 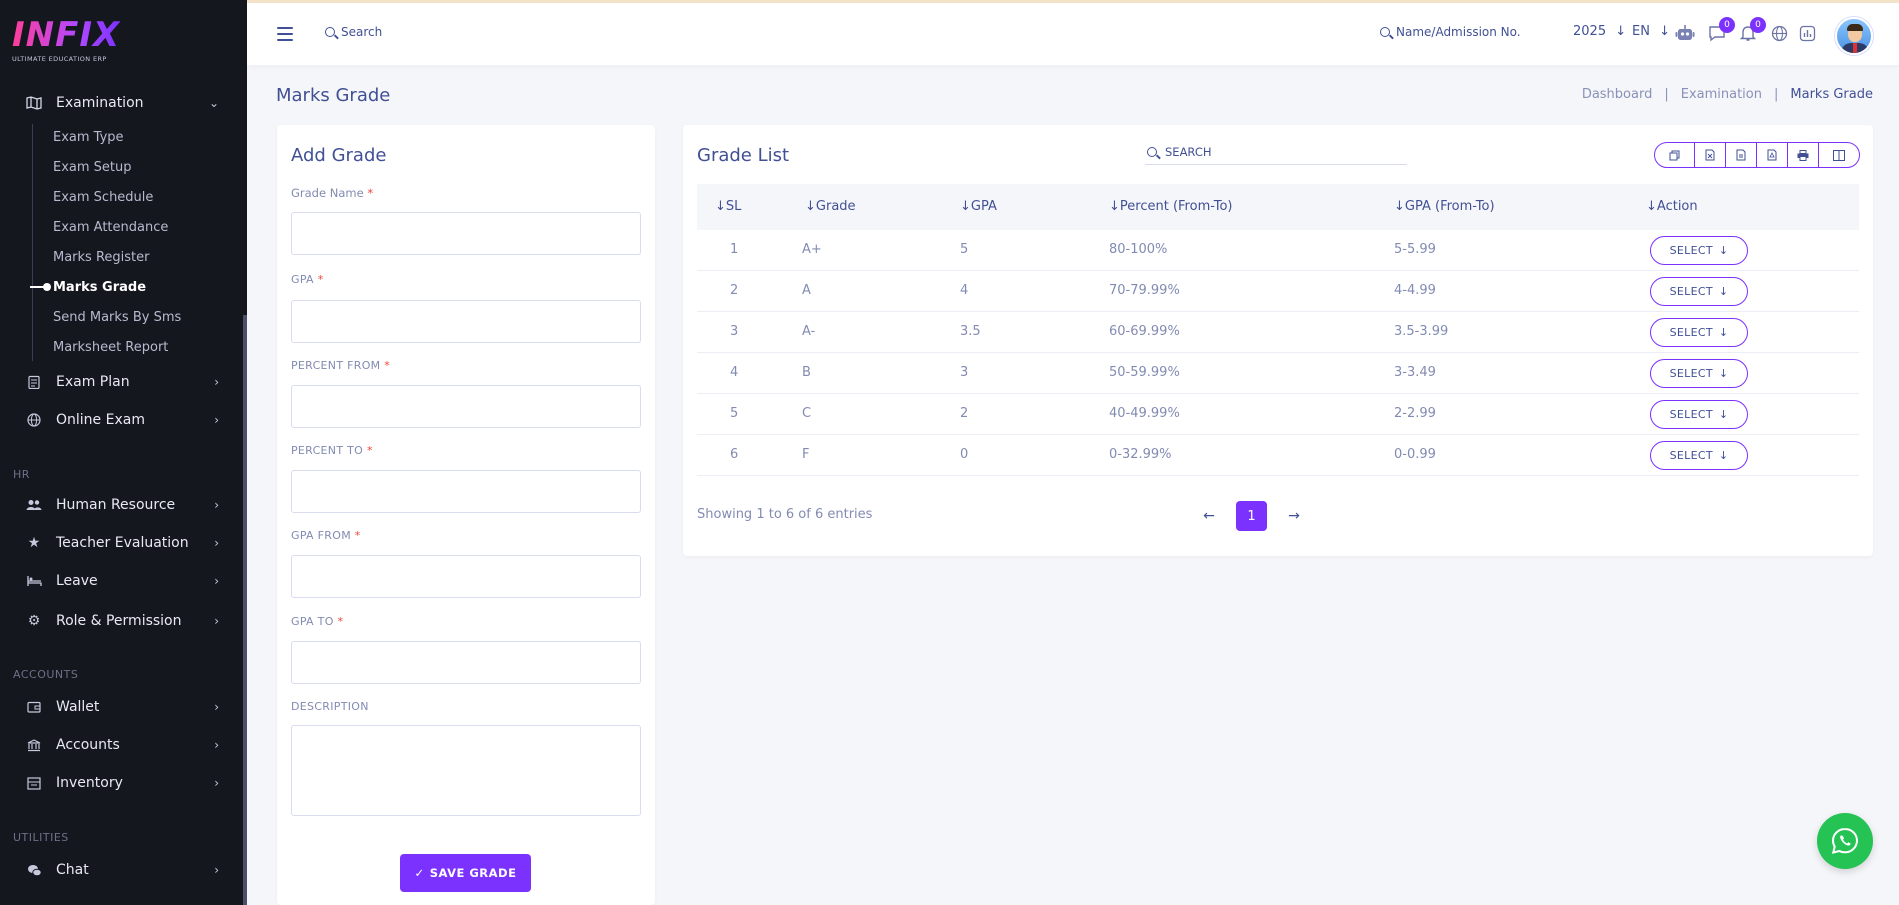 What do you see at coordinates (1807, 33) in the screenshot?
I see `report-chart-icon` at bounding box center [1807, 33].